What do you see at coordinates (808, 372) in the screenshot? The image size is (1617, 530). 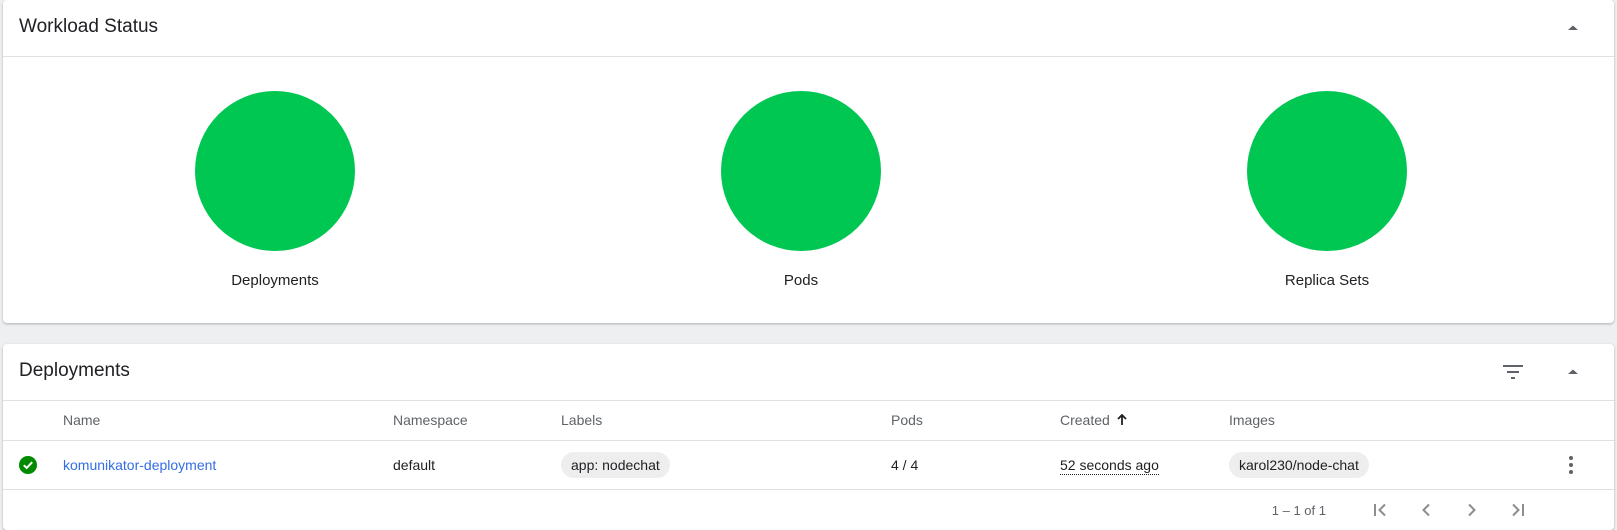 I see `deployments-header: Deployments` at bounding box center [808, 372].